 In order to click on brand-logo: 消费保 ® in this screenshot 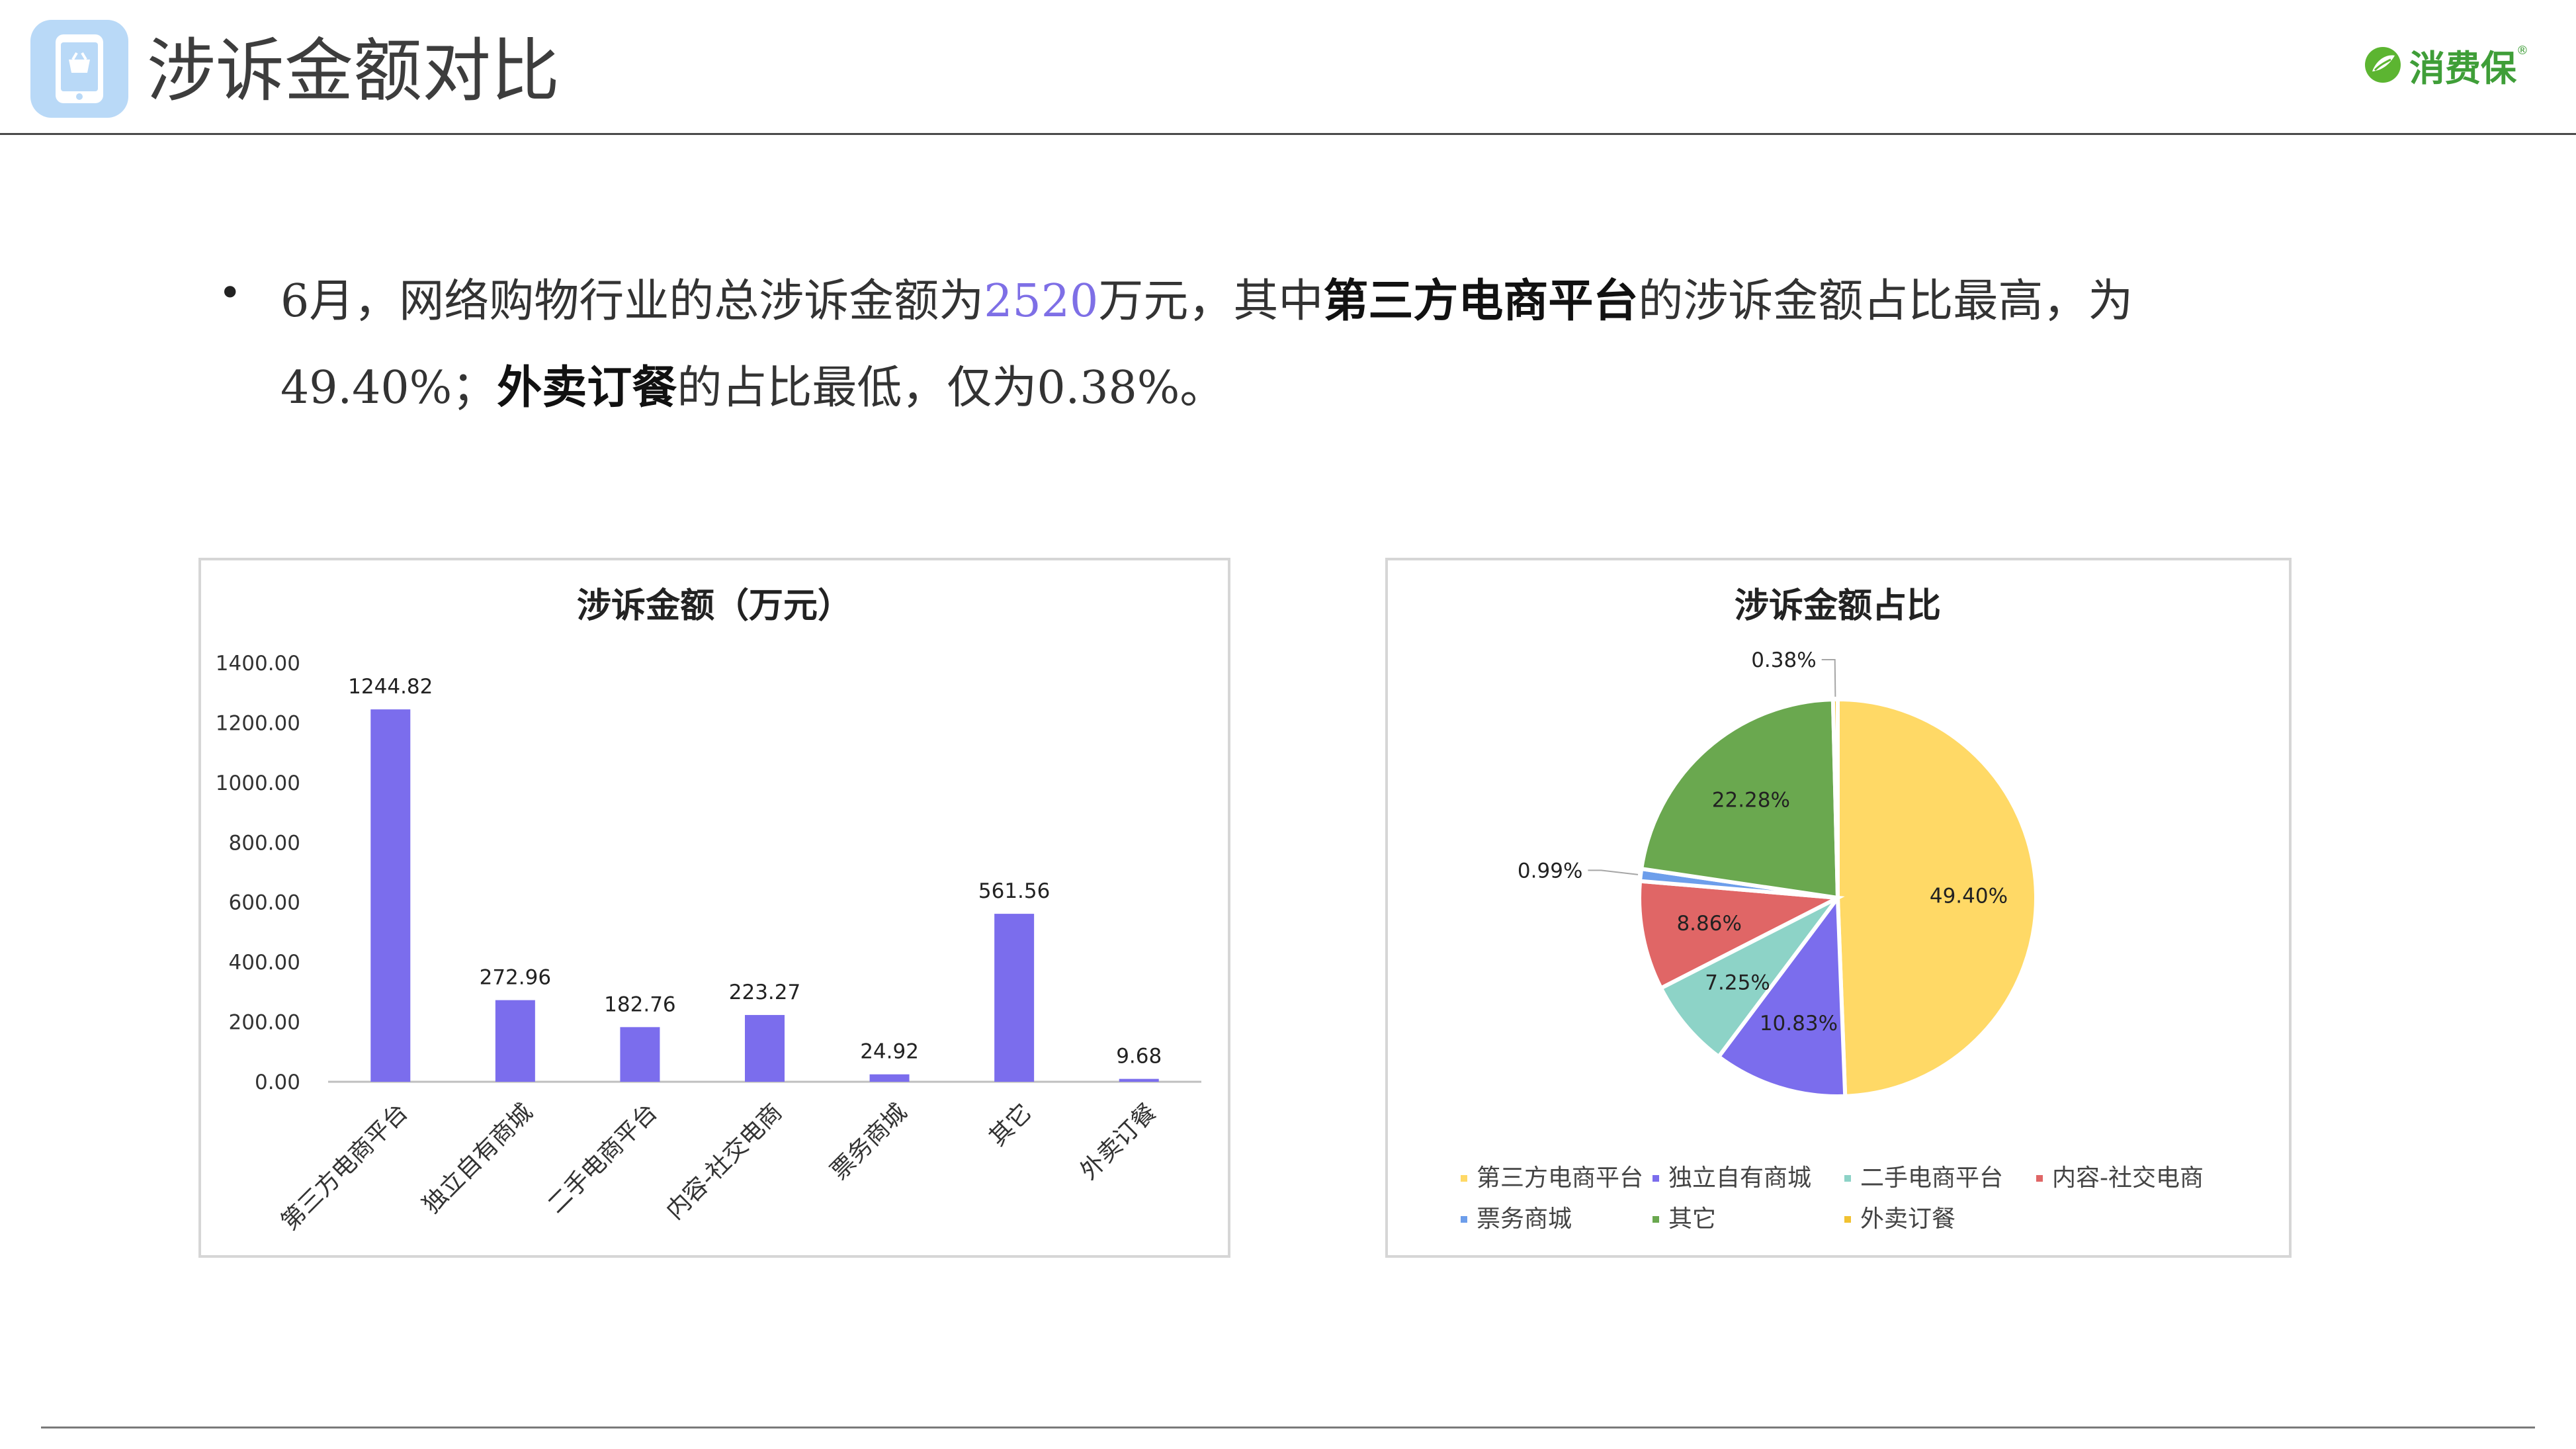, I will do `click(2445, 64)`.